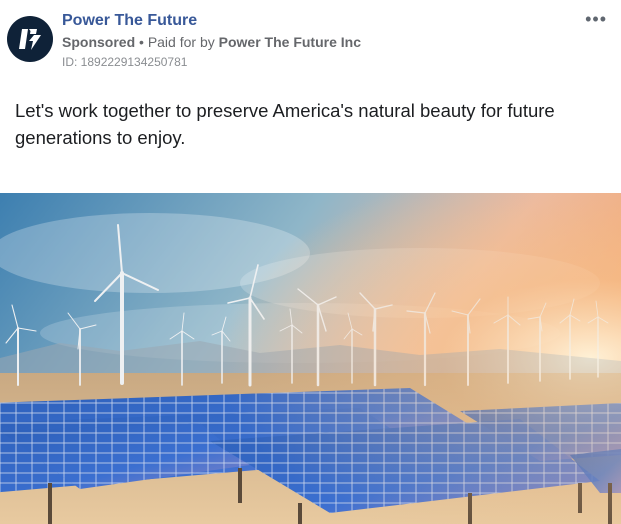  Describe the element at coordinates (99, 42) in the screenshot. I see `sponsored-label: Sponsored` at that location.